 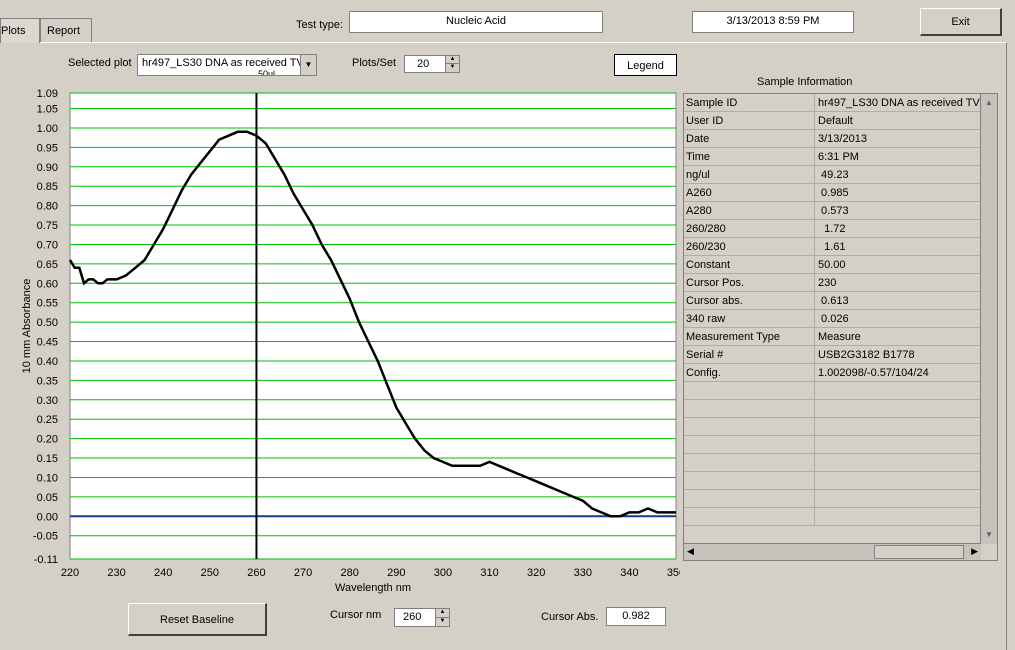 I want to click on row-value: Default, so click(x=835, y=121).